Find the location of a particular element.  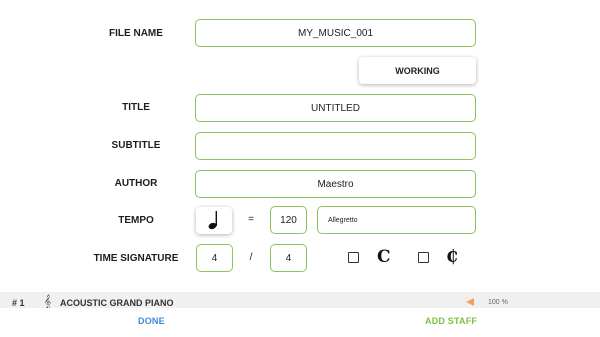

volume-icon is located at coordinates (470, 302).